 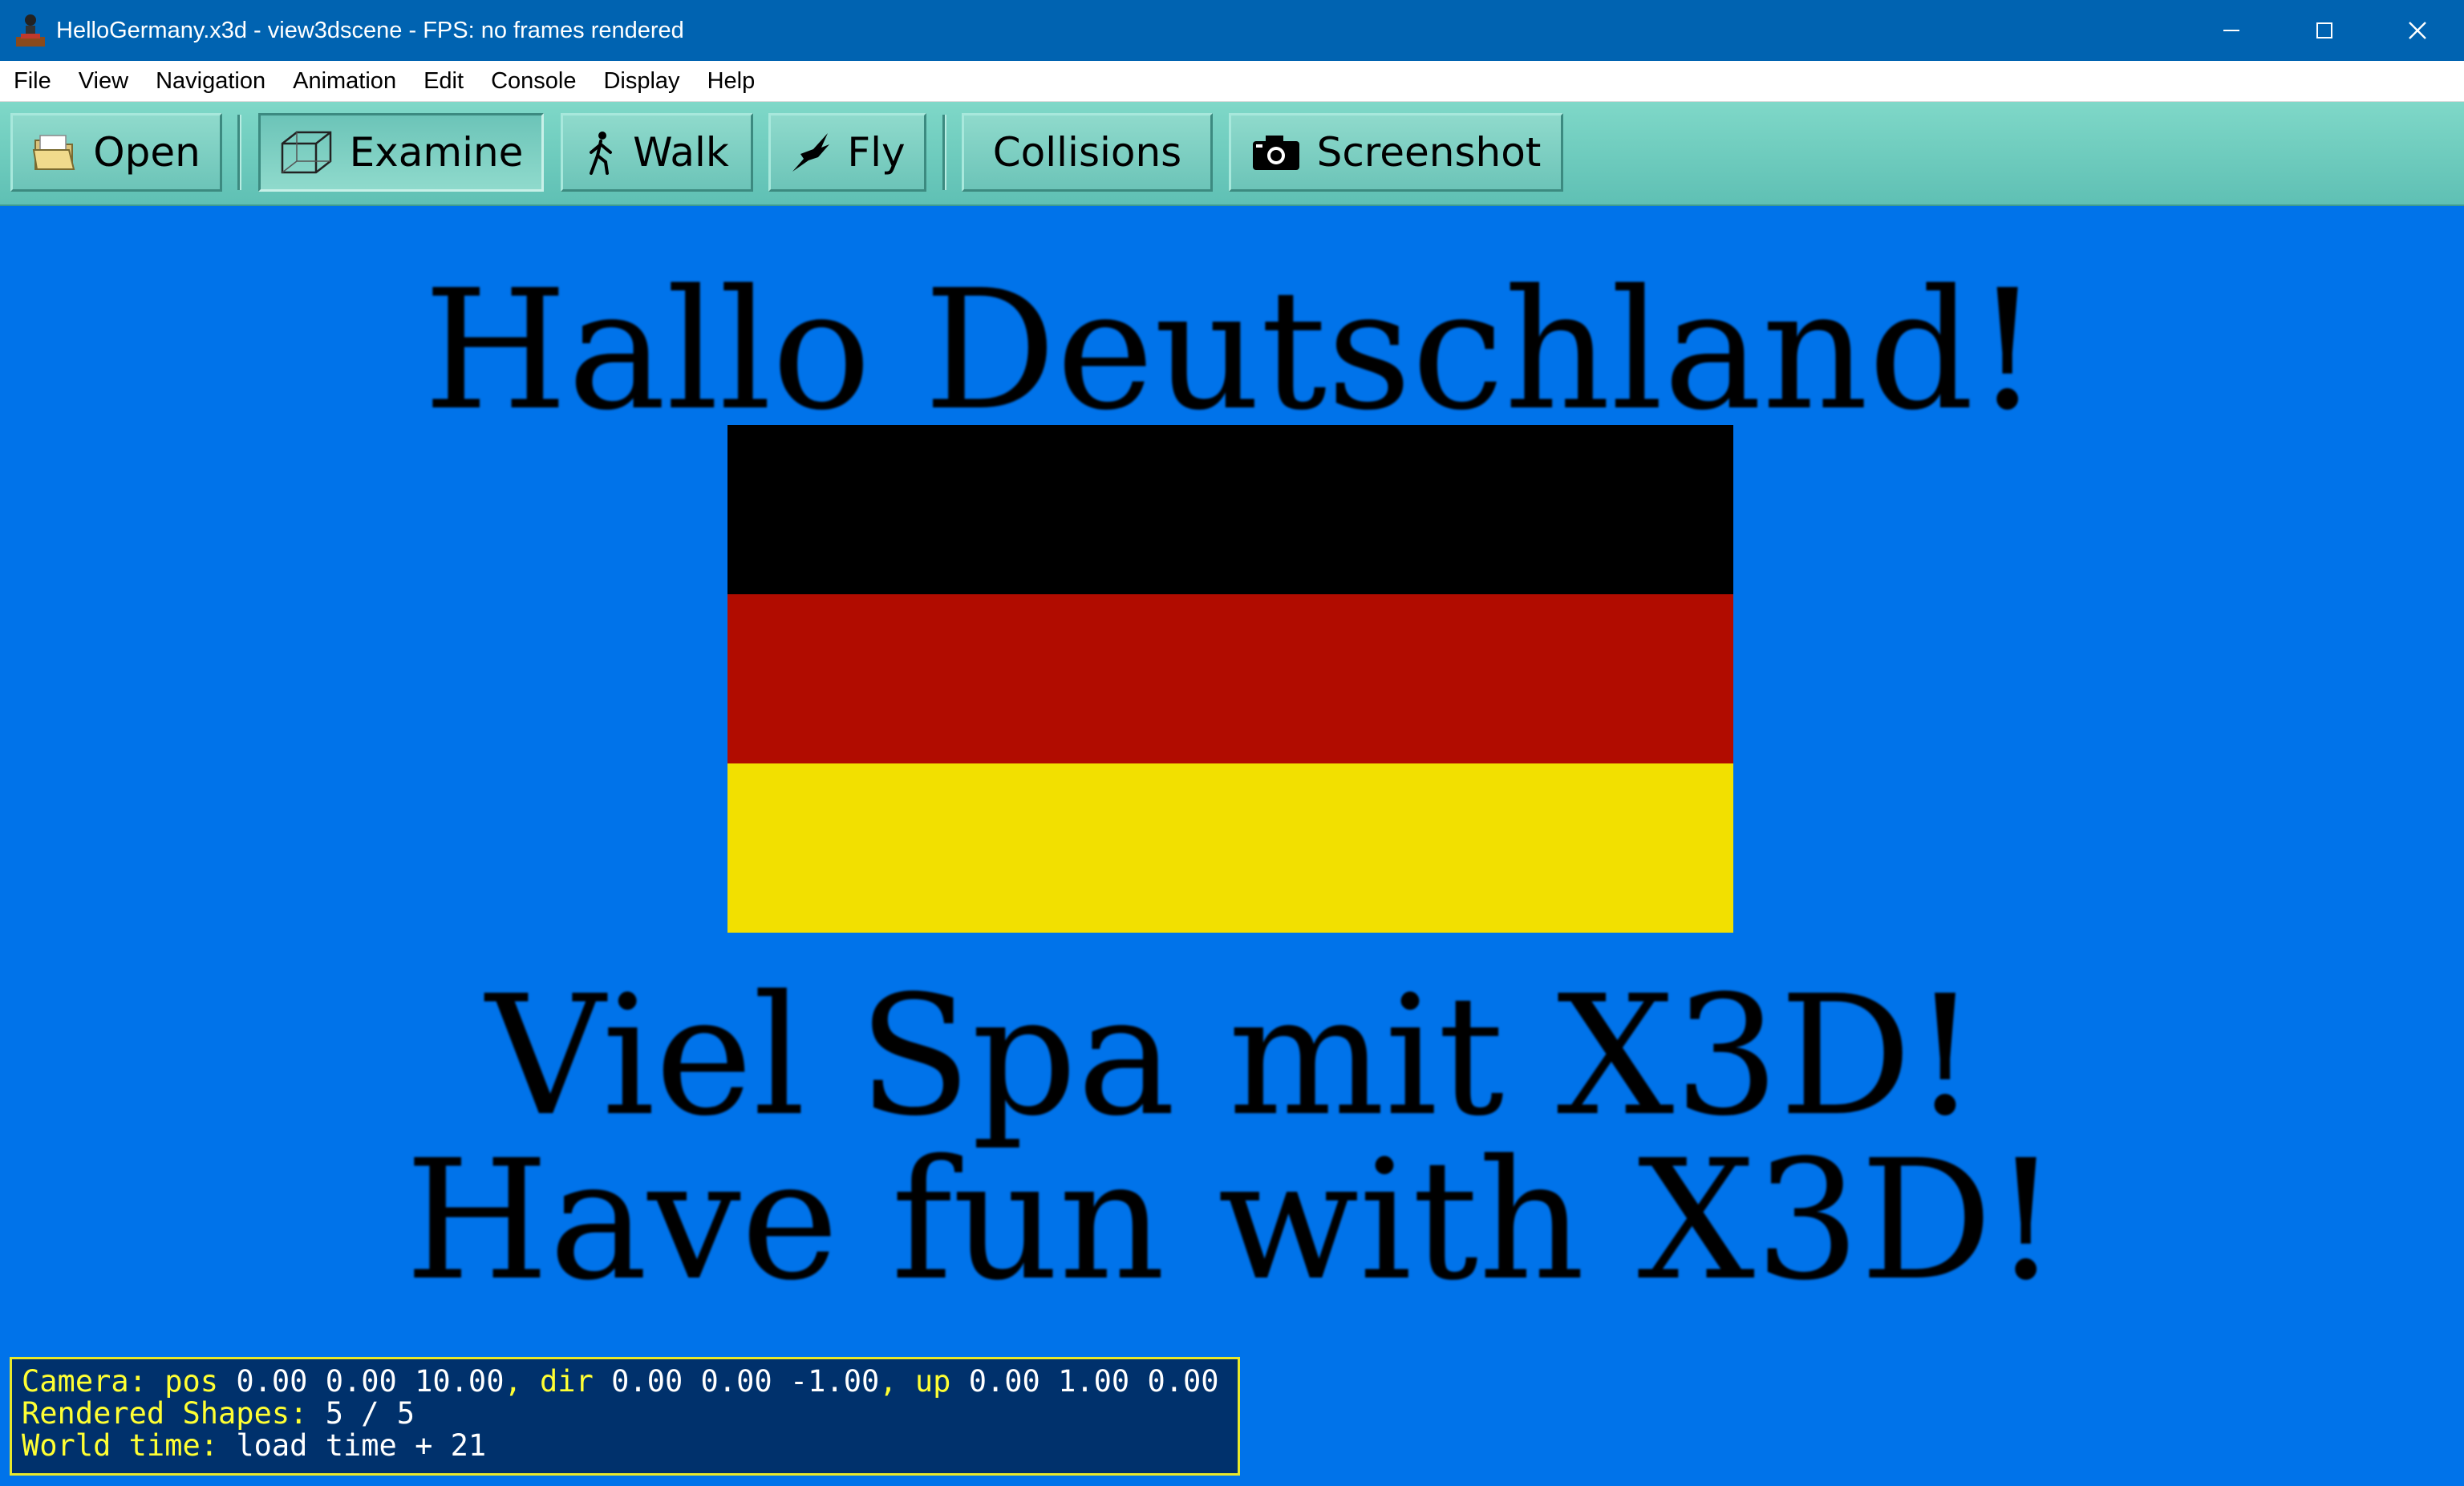 What do you see at coordinates (104, 81) in the screenshot?
I see `menu-view: View` at bounding box center [104, 81].